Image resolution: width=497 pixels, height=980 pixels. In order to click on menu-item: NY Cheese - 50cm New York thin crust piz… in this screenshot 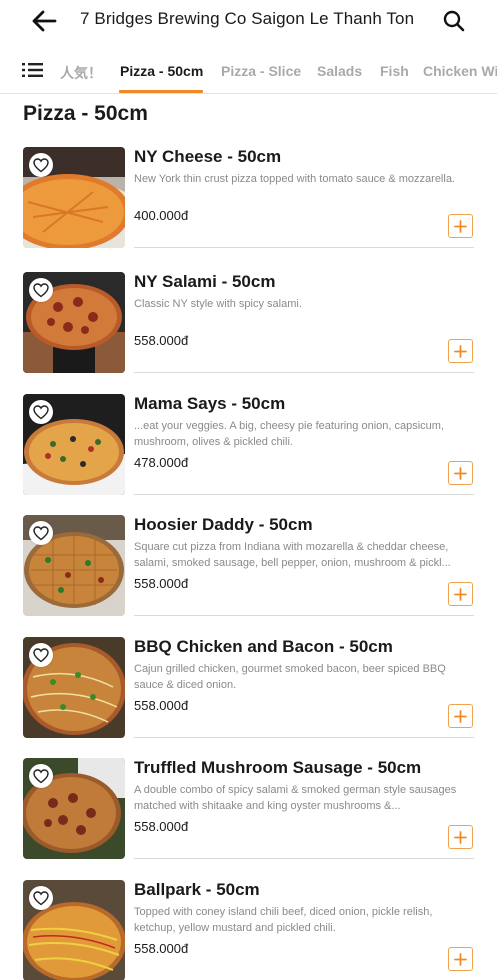, I will do `click(249, 208)`.